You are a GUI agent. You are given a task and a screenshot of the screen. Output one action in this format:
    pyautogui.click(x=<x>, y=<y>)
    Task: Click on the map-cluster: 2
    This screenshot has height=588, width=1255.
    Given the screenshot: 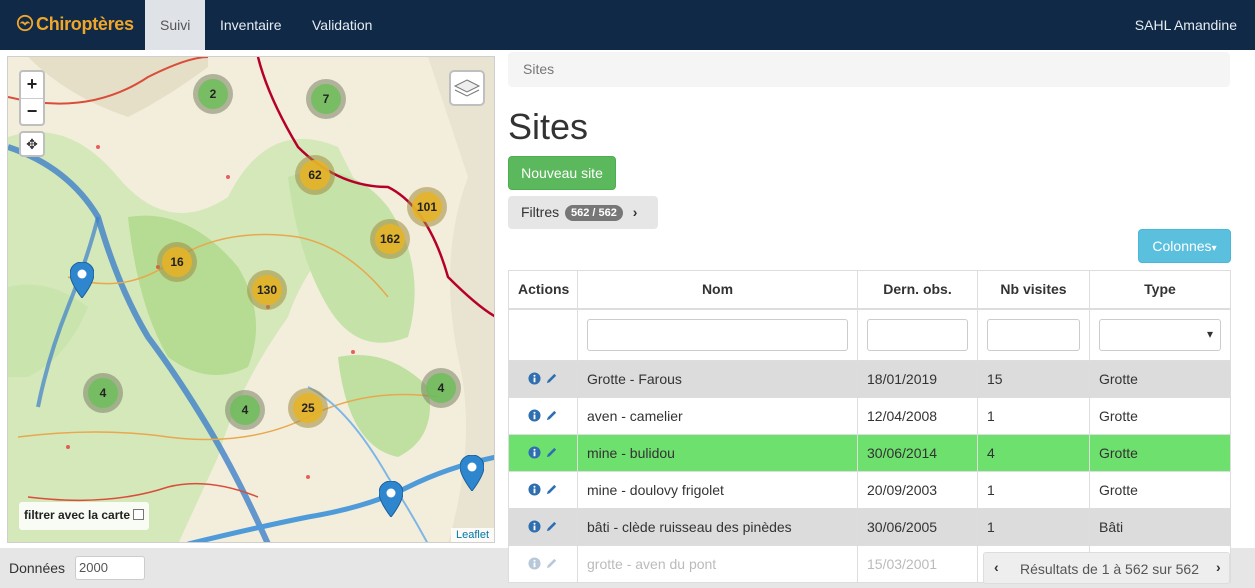 What is the action you would take?
    pyautogui.click(x=213, y=94)
    